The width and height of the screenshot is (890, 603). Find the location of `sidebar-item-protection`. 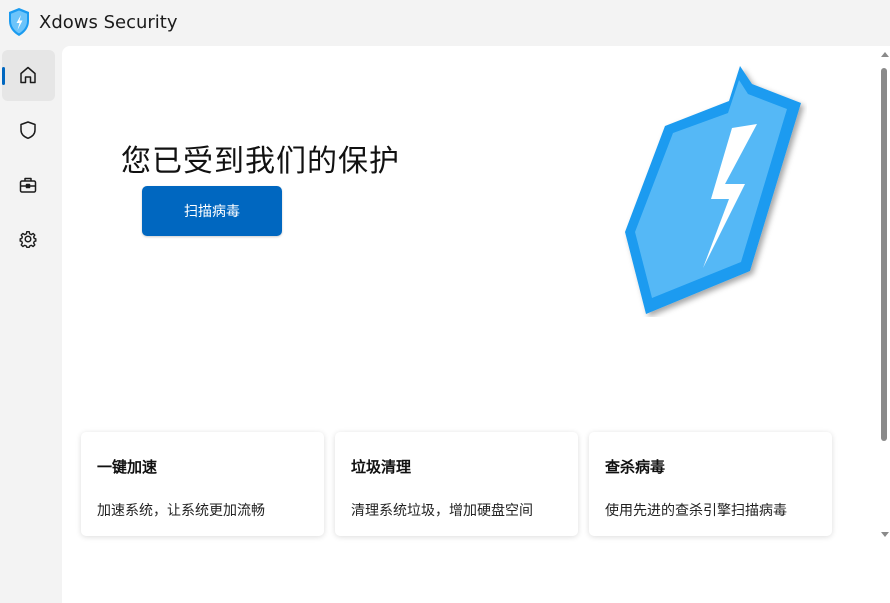

sidebar-item-protection is located at coordinates (28, 130).